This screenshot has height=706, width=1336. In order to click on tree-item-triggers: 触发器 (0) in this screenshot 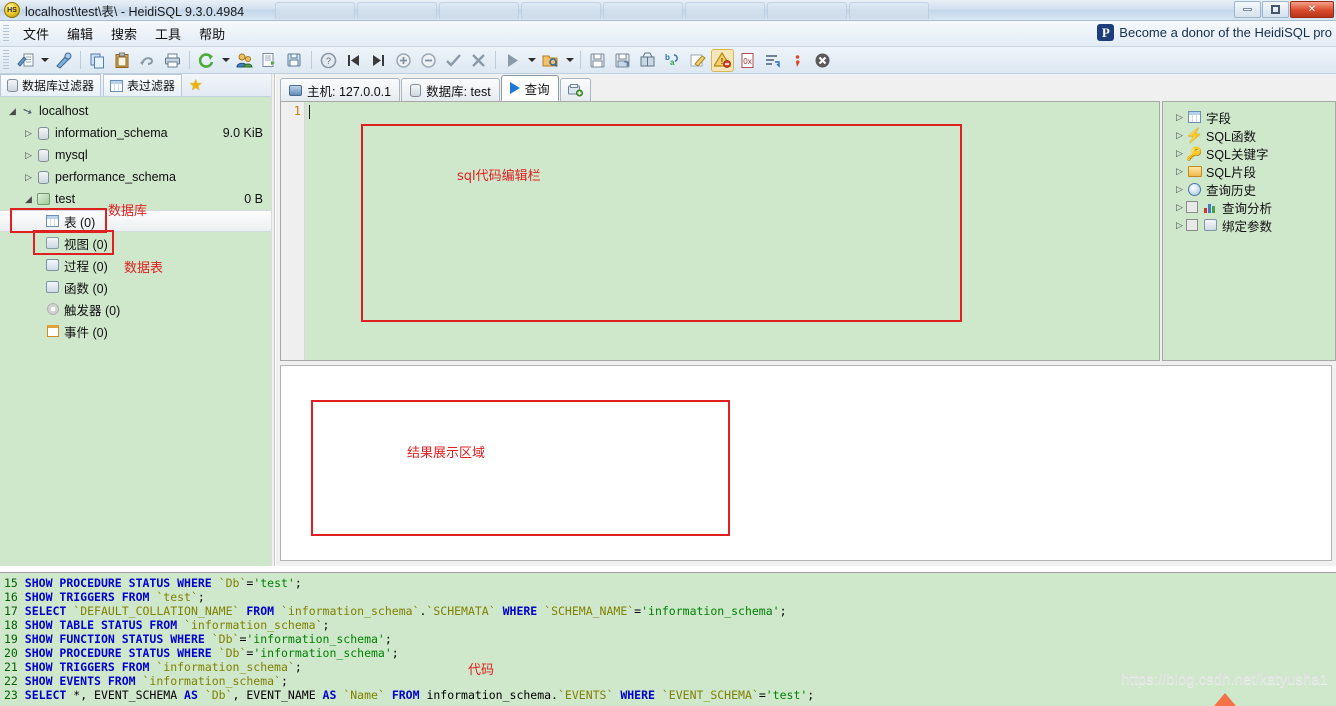, I will do `click(135, 309)`.